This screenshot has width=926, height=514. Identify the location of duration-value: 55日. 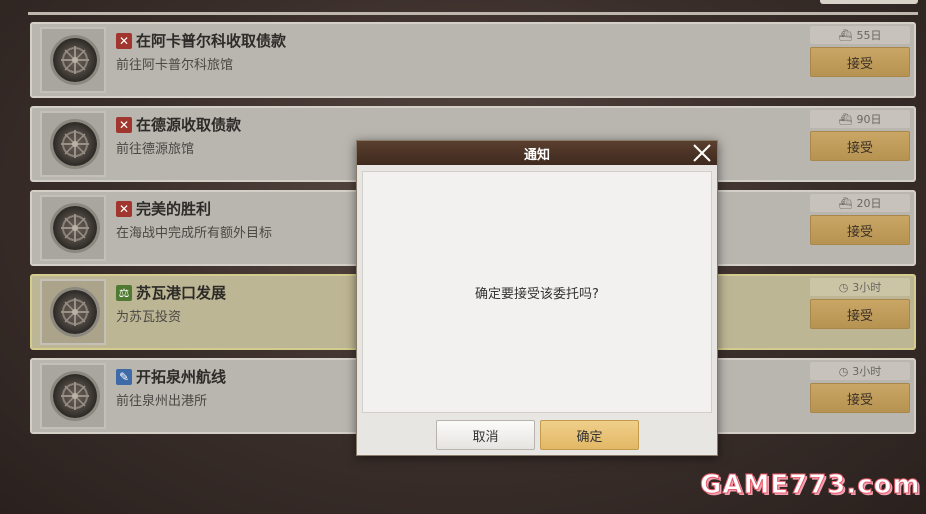
(869, 35).